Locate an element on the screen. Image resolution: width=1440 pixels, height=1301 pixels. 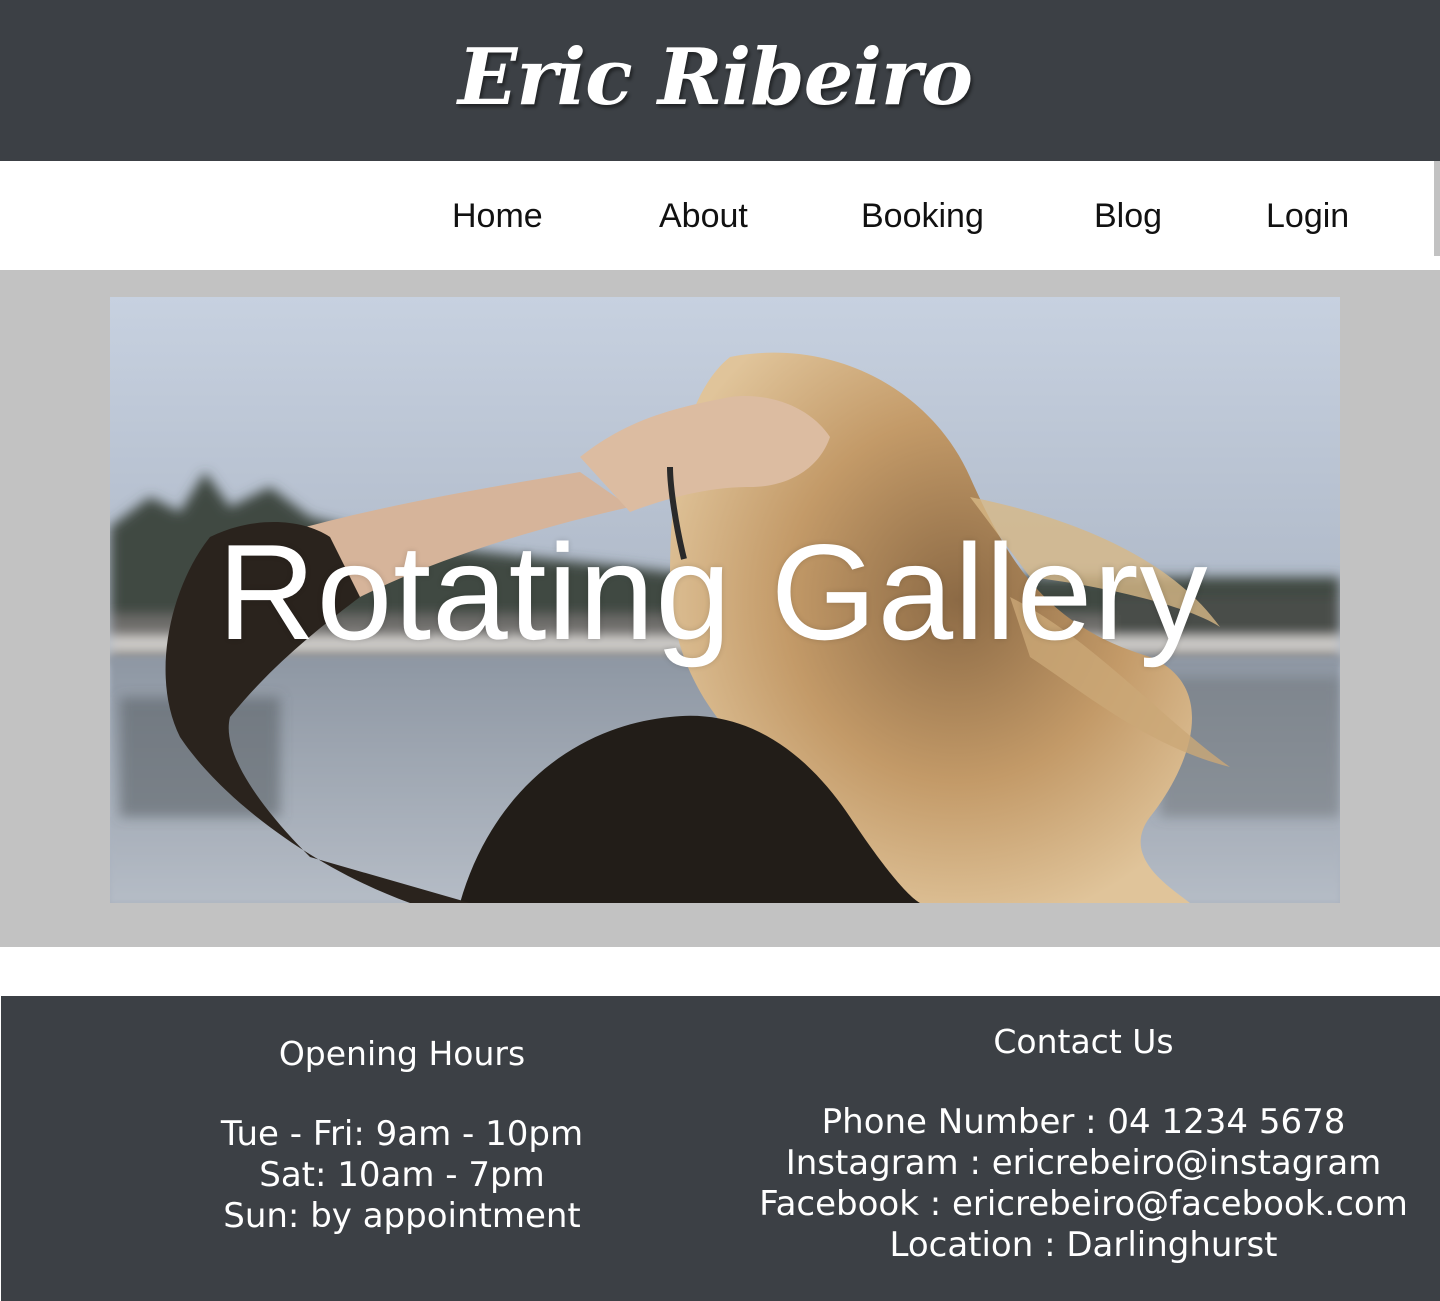
site-title: Eric Ribeiro is located at coordinates (715, 77).